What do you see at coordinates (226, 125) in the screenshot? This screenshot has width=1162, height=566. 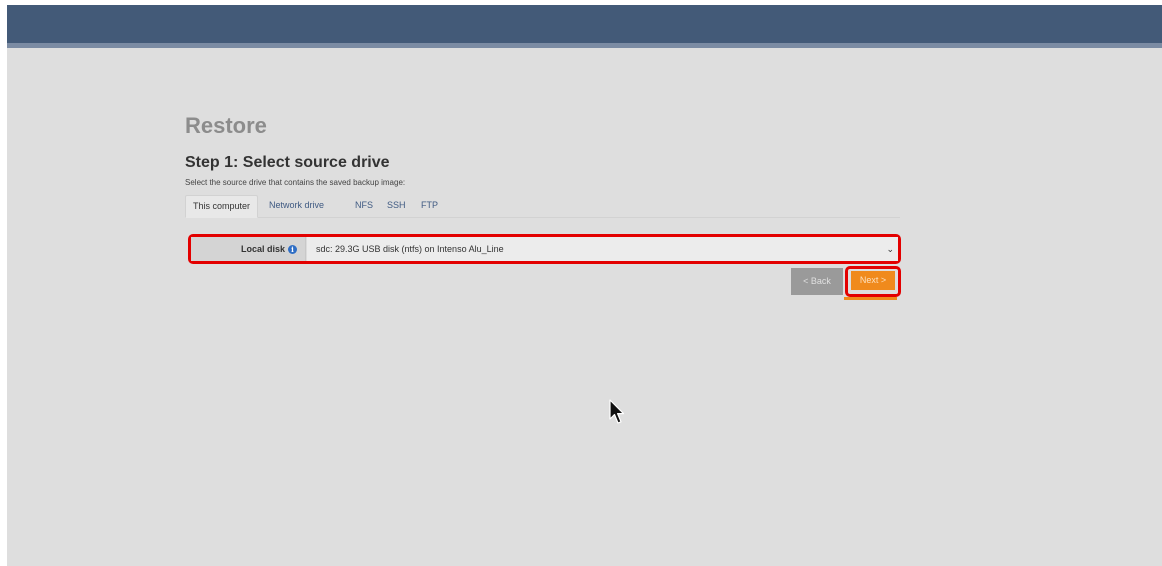 I see `page-title: Restore` at bounding box center [226, 125].